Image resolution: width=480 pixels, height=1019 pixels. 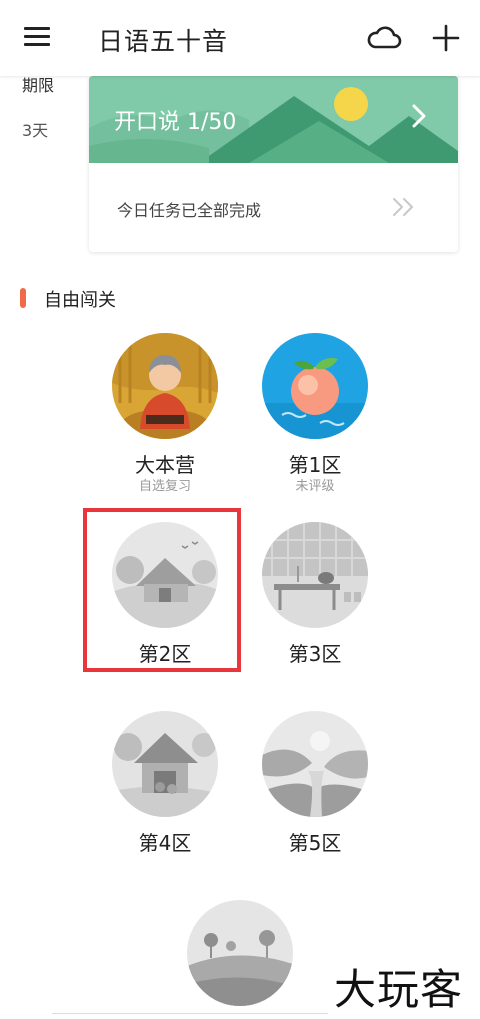 I want to click on level-next, so click(x=240, y=953).